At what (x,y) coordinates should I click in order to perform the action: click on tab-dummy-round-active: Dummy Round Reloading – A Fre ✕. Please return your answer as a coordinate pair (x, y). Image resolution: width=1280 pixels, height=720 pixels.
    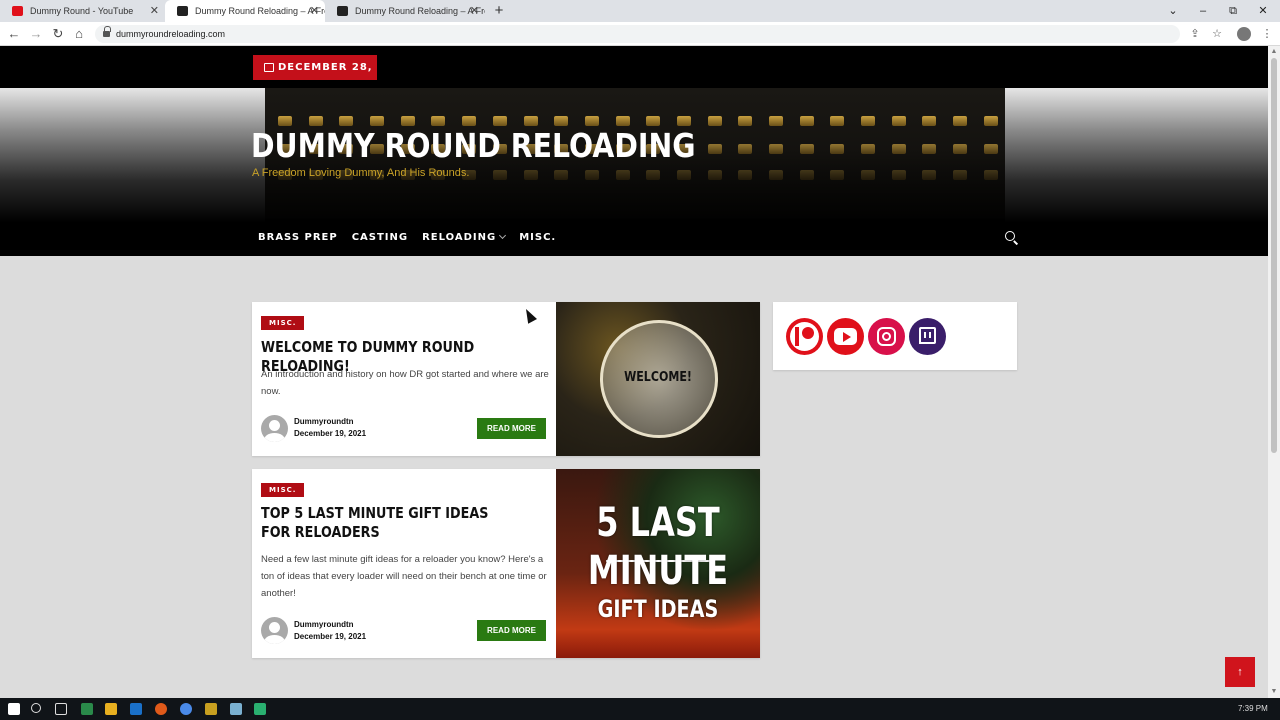
    Looking at the image, I should click on (245, 11).